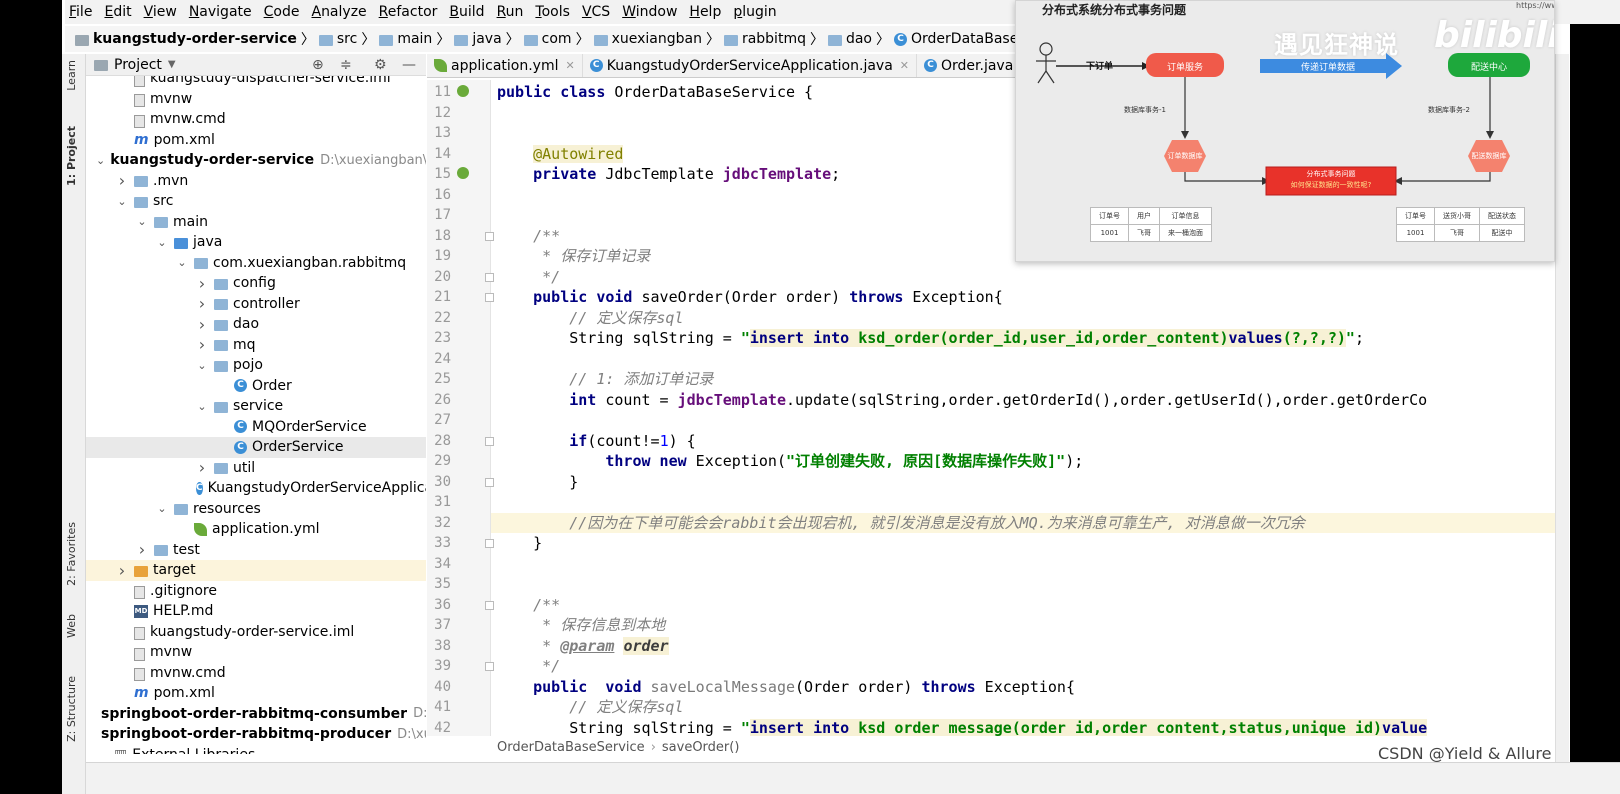  I want to click on tree-item: C MQOrderService, so click(256, 427).